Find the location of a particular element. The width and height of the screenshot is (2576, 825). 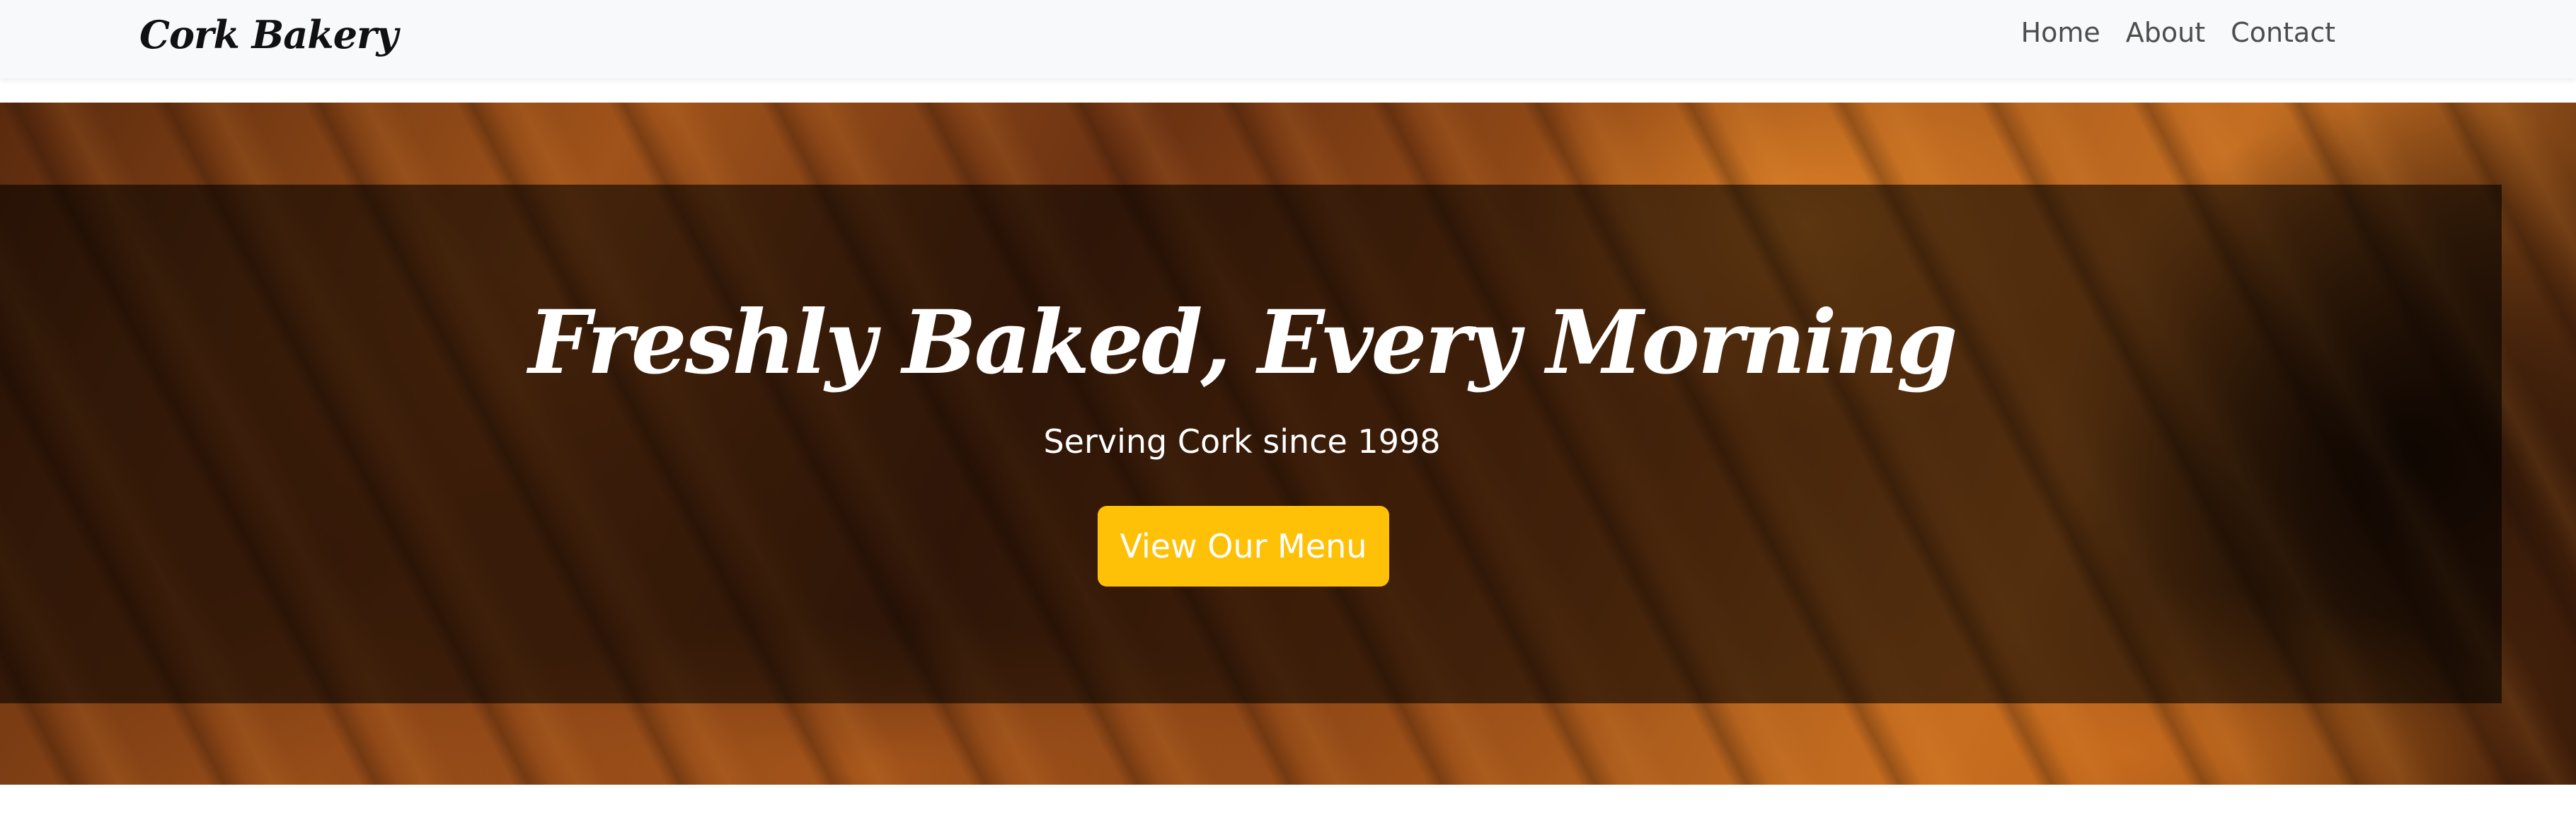

nav-link-home: Home is located at coordinates (2061, 32).